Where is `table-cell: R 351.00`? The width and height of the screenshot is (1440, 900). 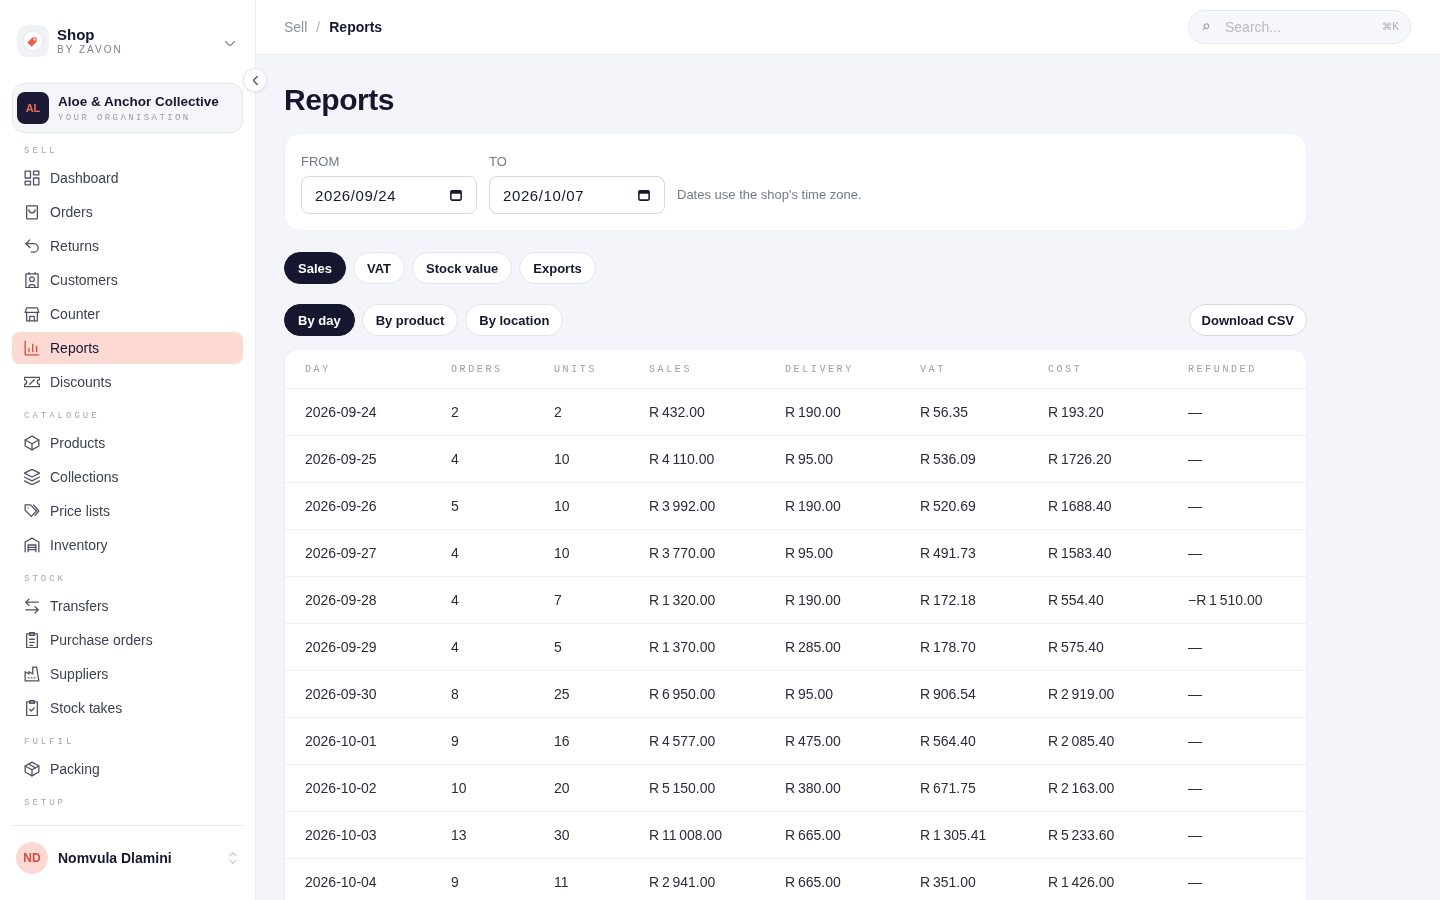 table-cell: R 351.00 is located at coordinates (948, 882).